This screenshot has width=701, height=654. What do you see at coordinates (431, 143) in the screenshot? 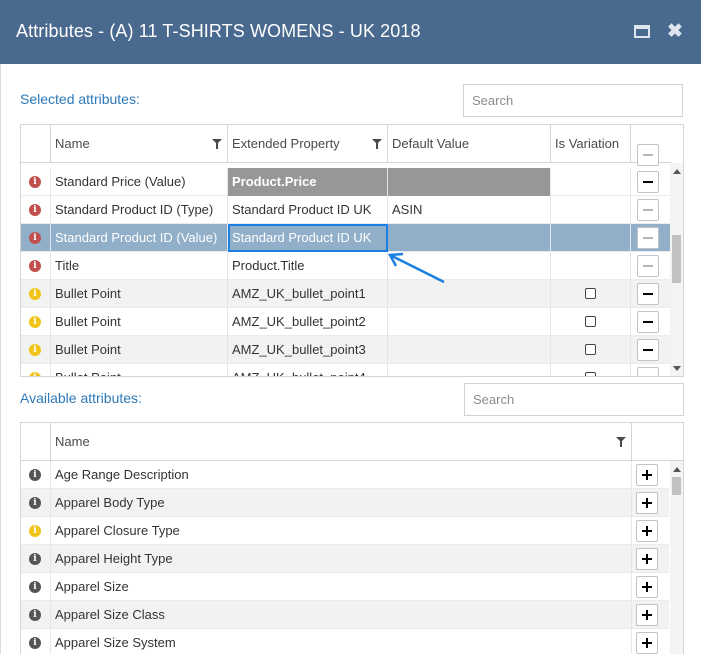
I see `header-default-label: Default Value` at bounding box center [431, 143].